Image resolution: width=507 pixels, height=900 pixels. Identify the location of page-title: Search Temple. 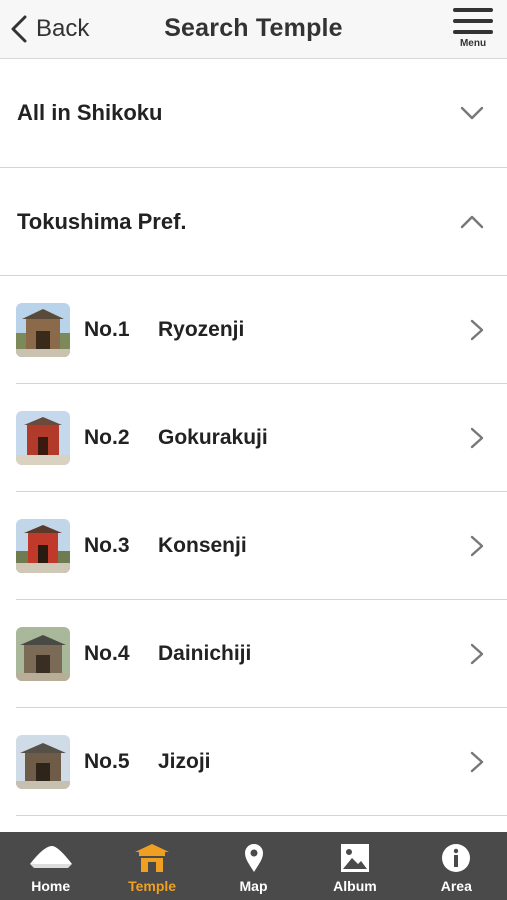
(253, 28).